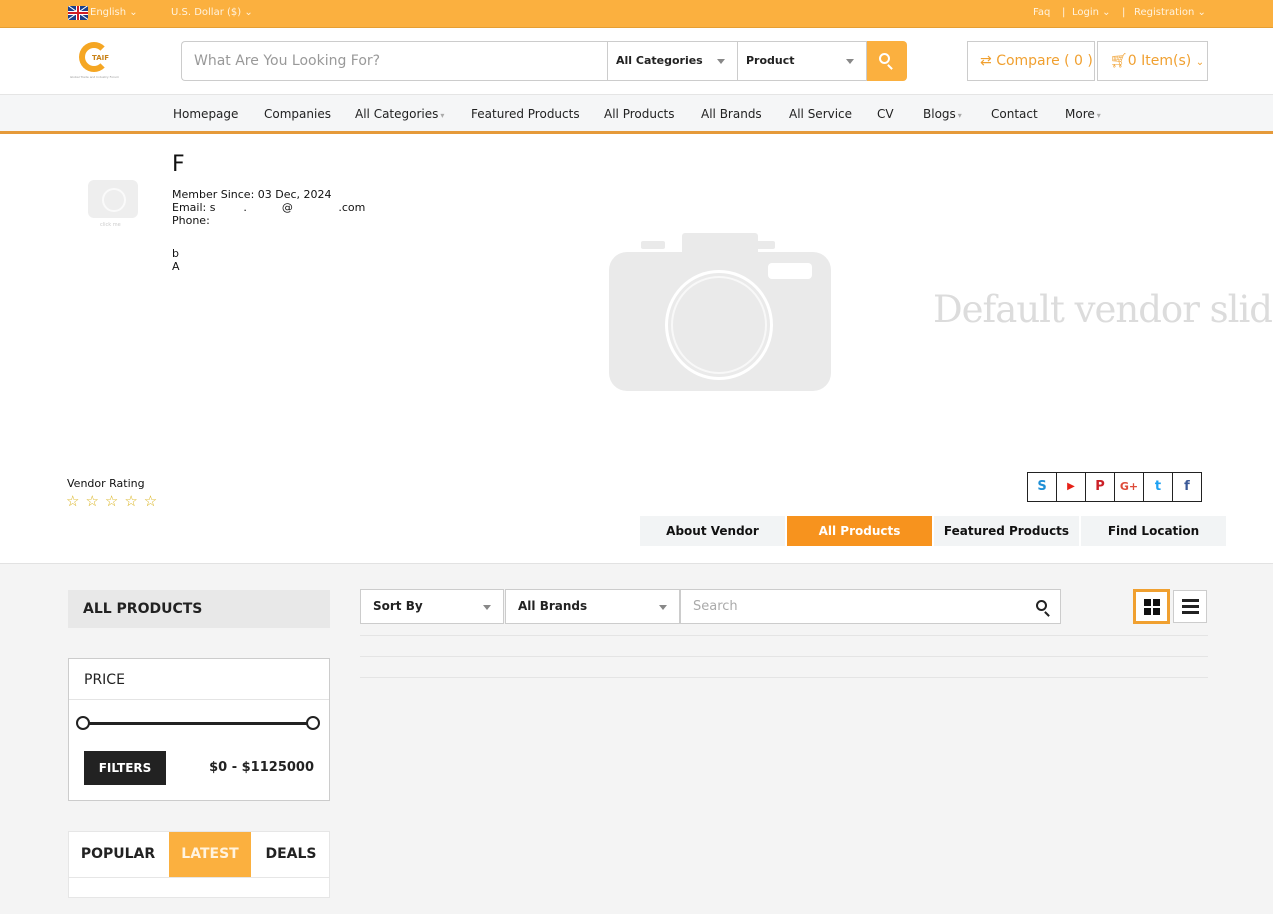  What do you see at coordinates (1085, 12) in the screenshot?
I see `login-label: Login` at bounding box center [1085, 12].